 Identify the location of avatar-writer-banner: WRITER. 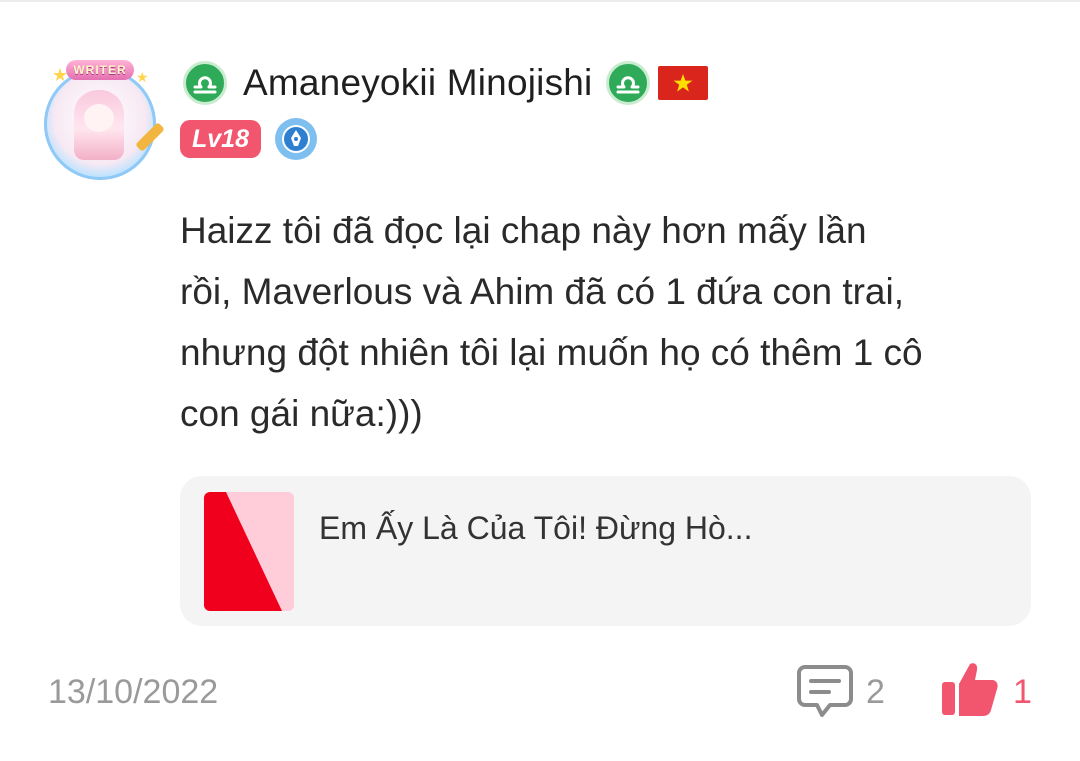
(100, 70).